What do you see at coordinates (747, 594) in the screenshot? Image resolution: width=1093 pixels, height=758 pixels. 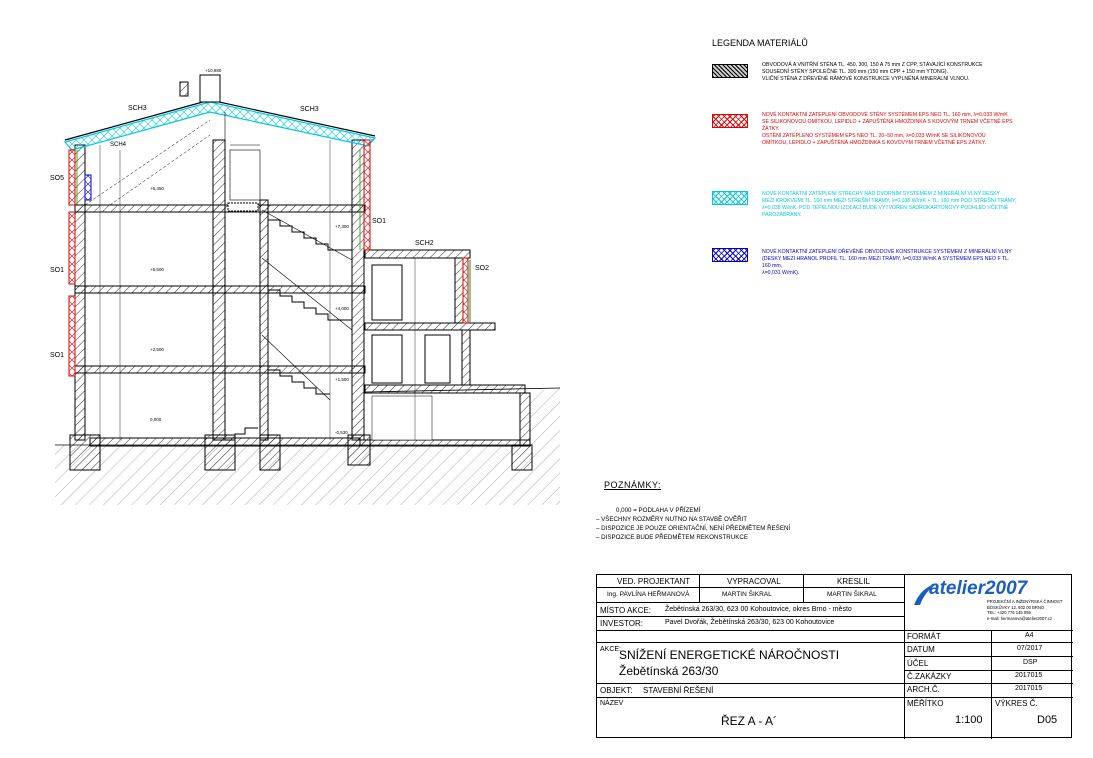 I see `vypracoval: MARTIN ŠIKRAL` at bounding box center [747, 594].